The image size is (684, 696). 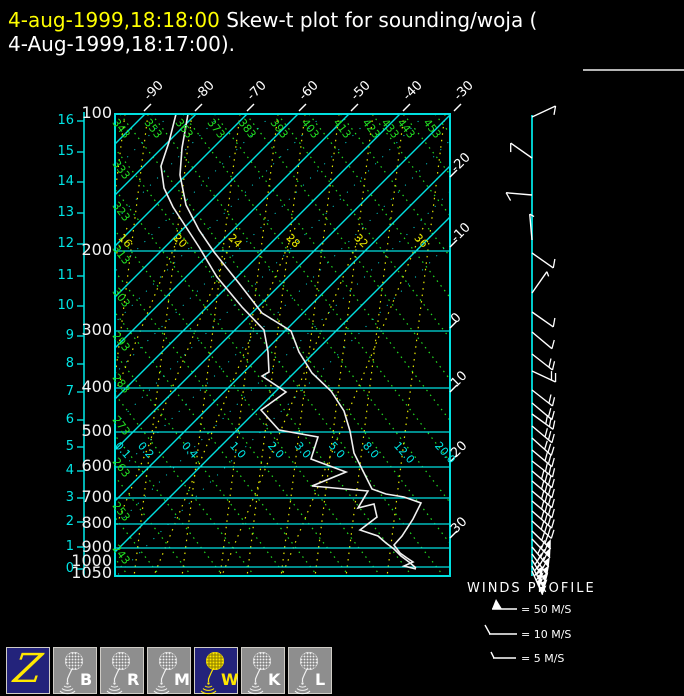 I want to click on adiabat-line, so click(x=201, y=464).